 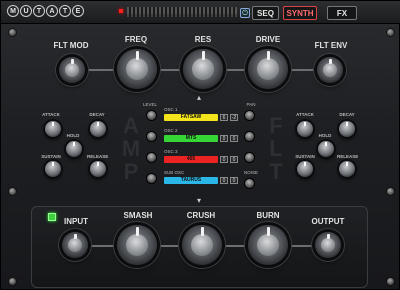 What do you see at coordinates (276, 171) in the screenshot?
I see `flt-letter-t: T` at bounding box center [276, 171].